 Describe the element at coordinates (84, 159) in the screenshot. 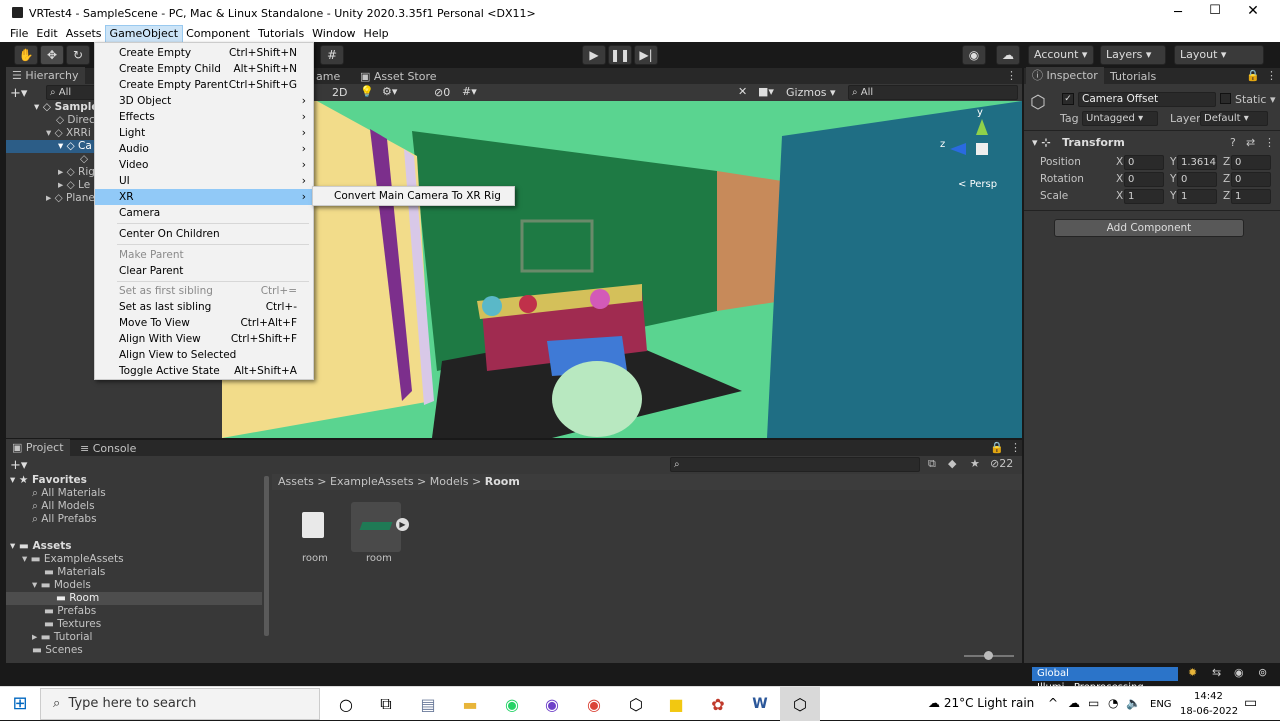

I see `hierarchy-item-main-camera: ◇` at that location.